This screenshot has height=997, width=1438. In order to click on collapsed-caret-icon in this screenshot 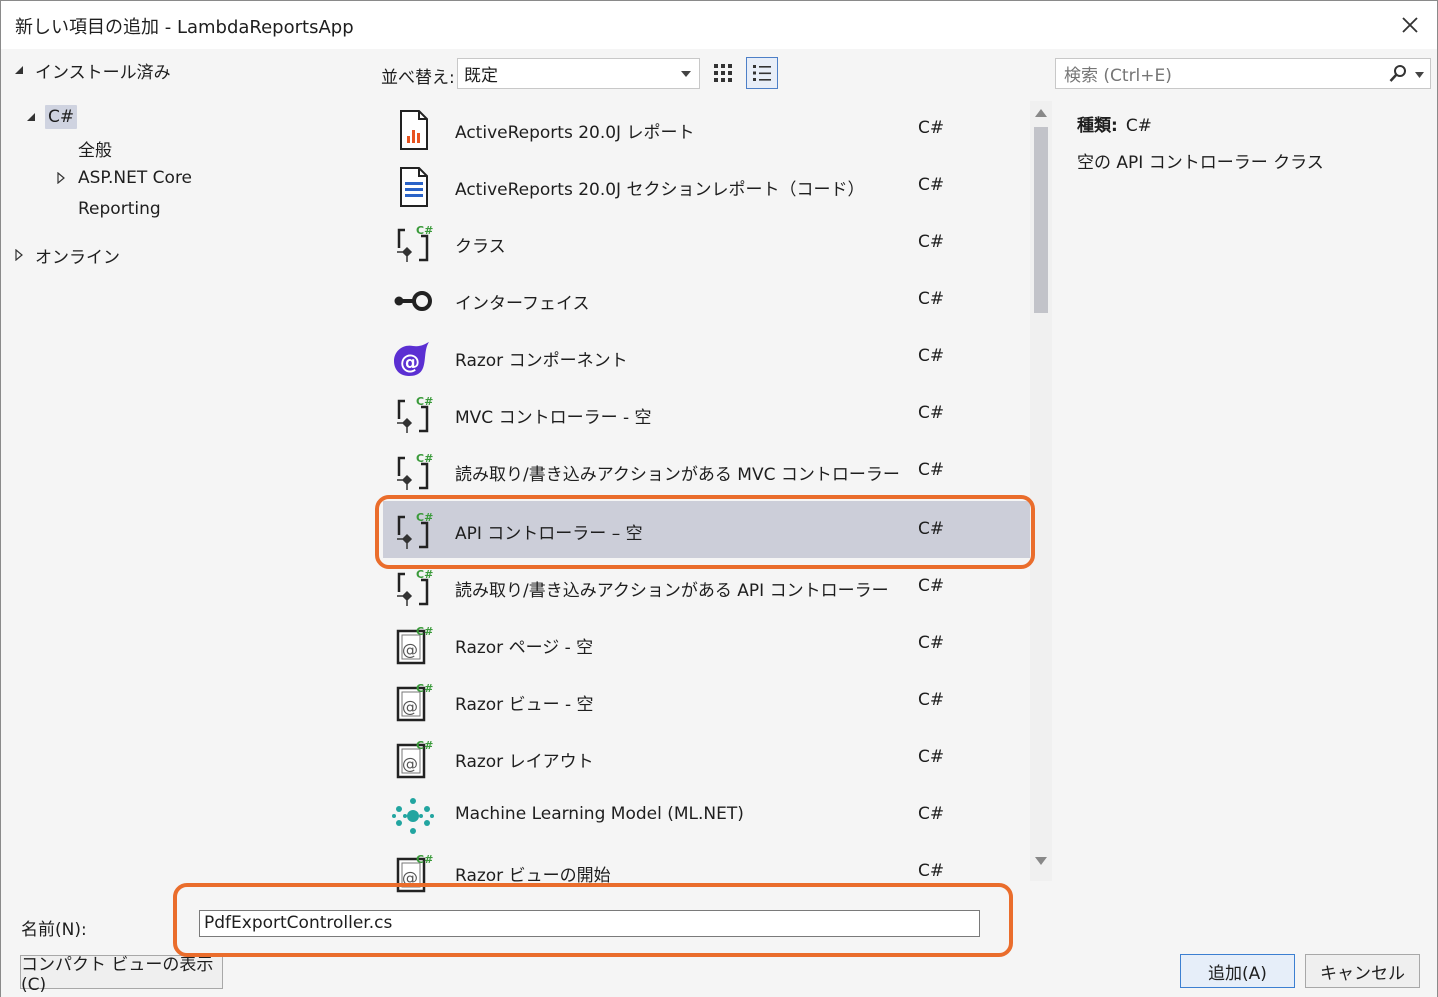, I will do `click(19, 255)`.